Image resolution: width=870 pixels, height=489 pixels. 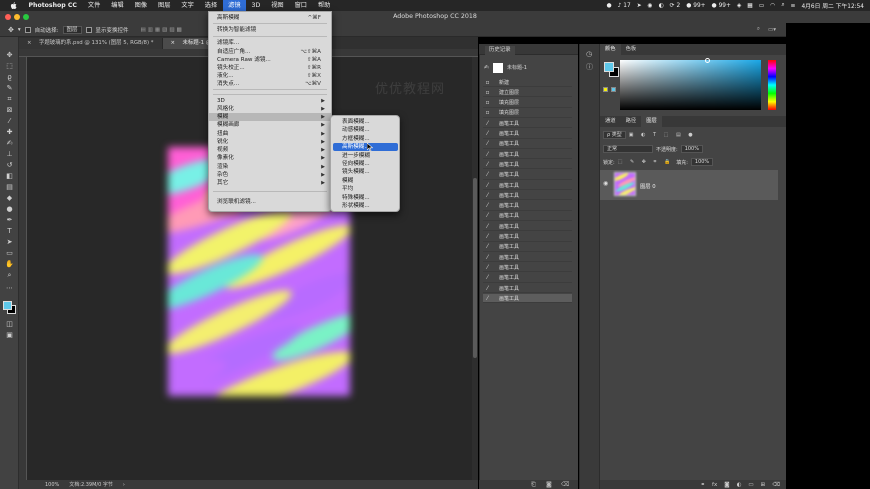 What do you see at coordinates (9, 99) in the screenshot?
I see `crop-tool-icon: ⌗` at bounding box center [9, 99].